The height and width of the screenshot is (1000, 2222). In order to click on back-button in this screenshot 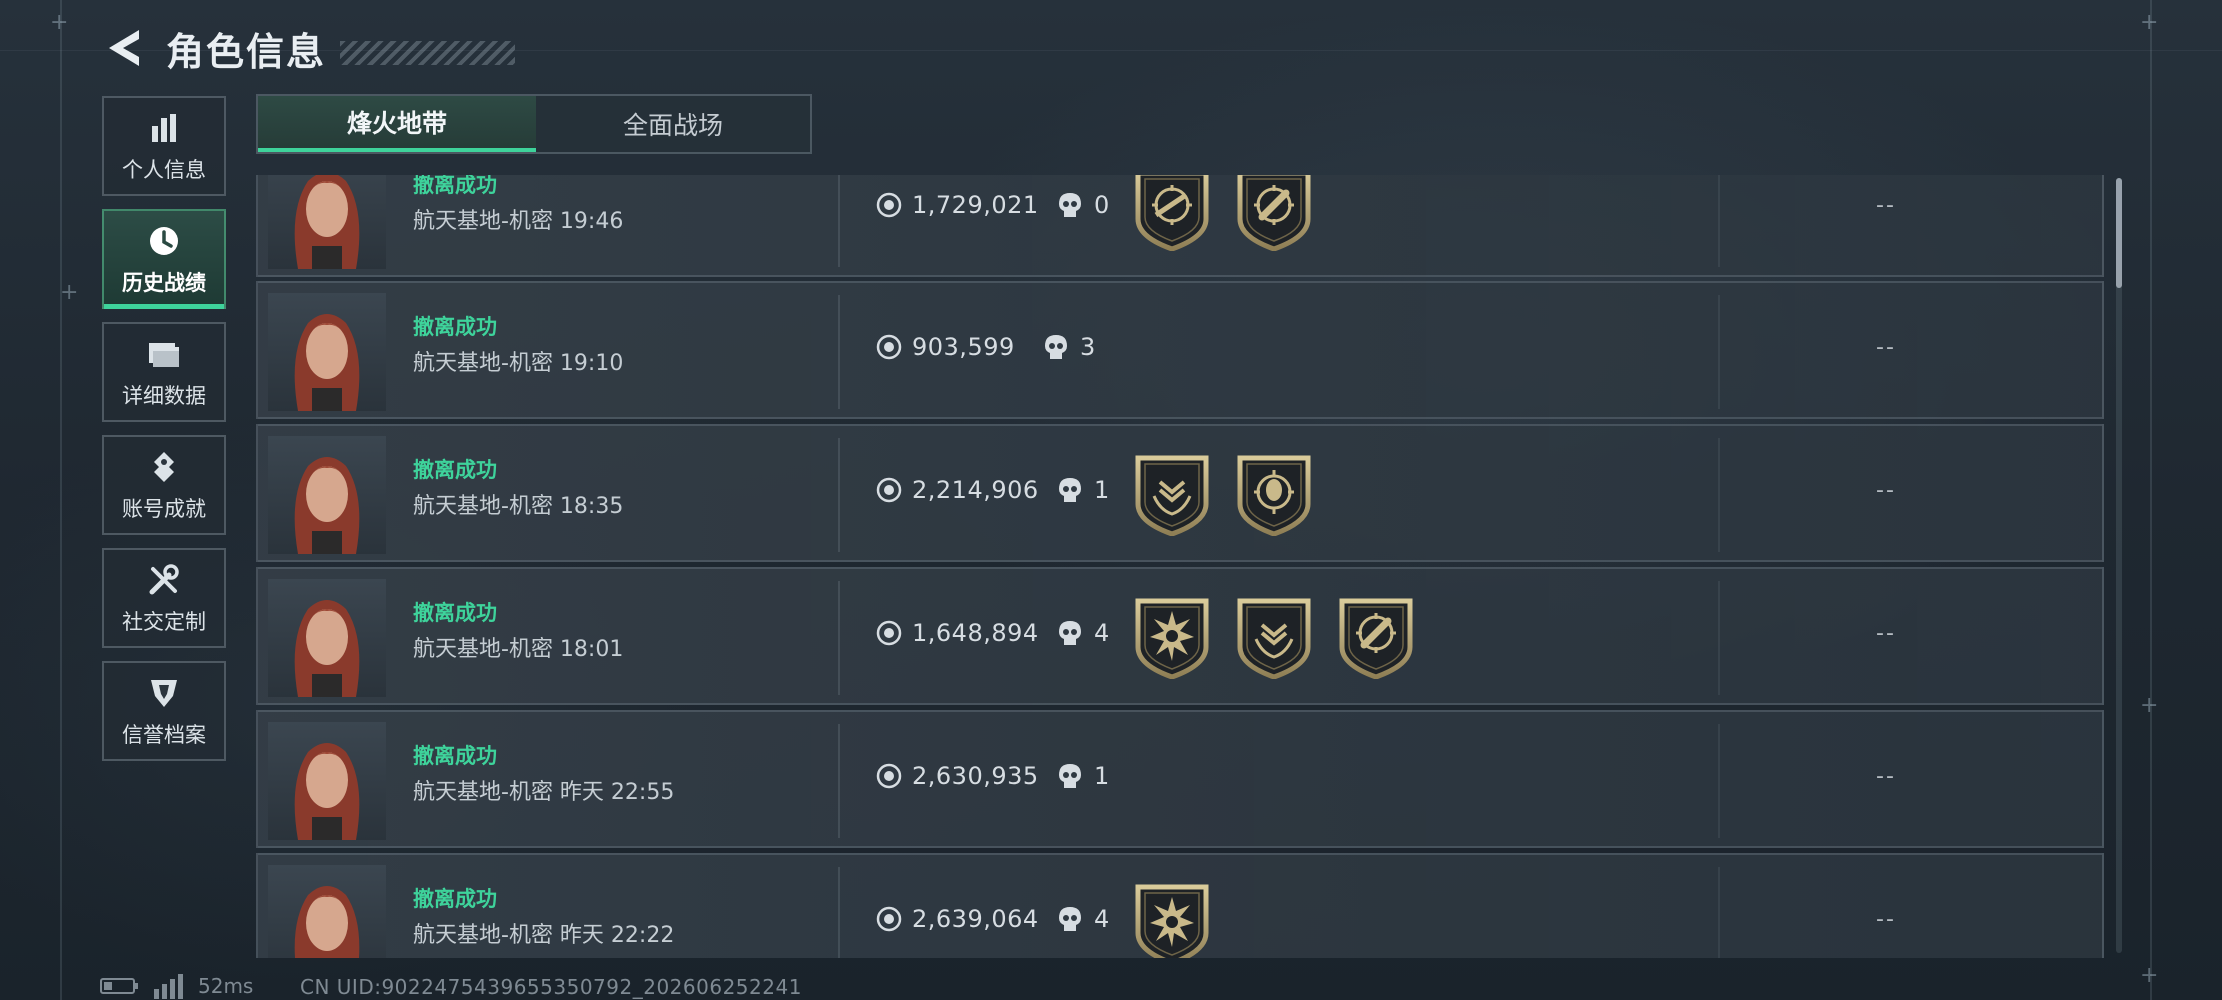, I will do `click(124, 48)`.